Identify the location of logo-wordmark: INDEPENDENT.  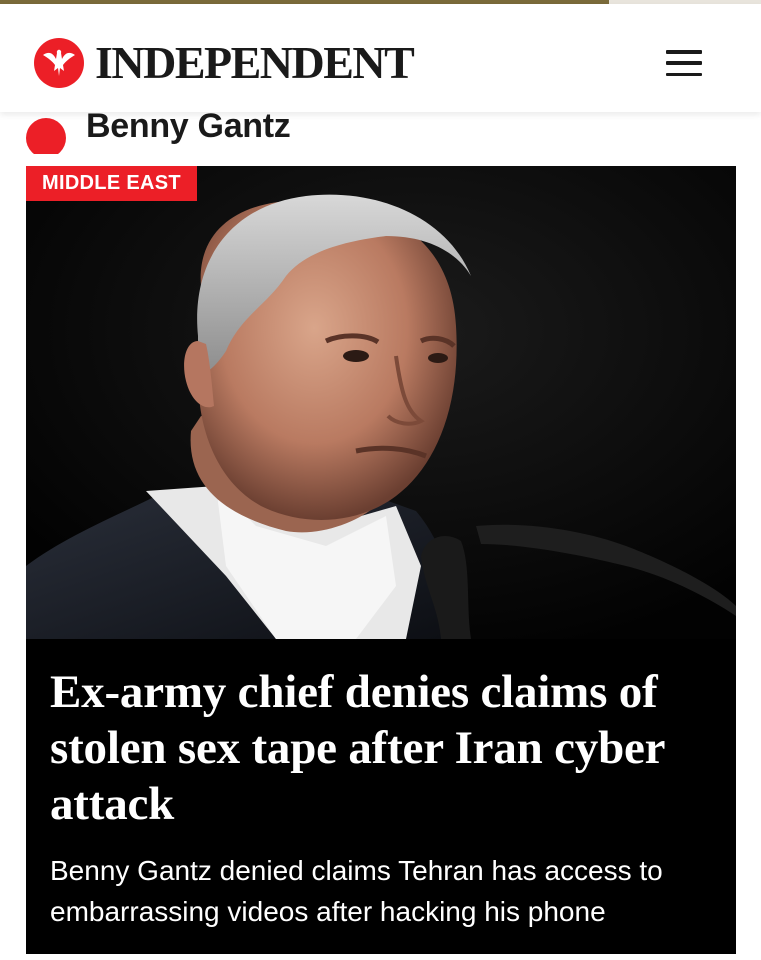
(255, 62).